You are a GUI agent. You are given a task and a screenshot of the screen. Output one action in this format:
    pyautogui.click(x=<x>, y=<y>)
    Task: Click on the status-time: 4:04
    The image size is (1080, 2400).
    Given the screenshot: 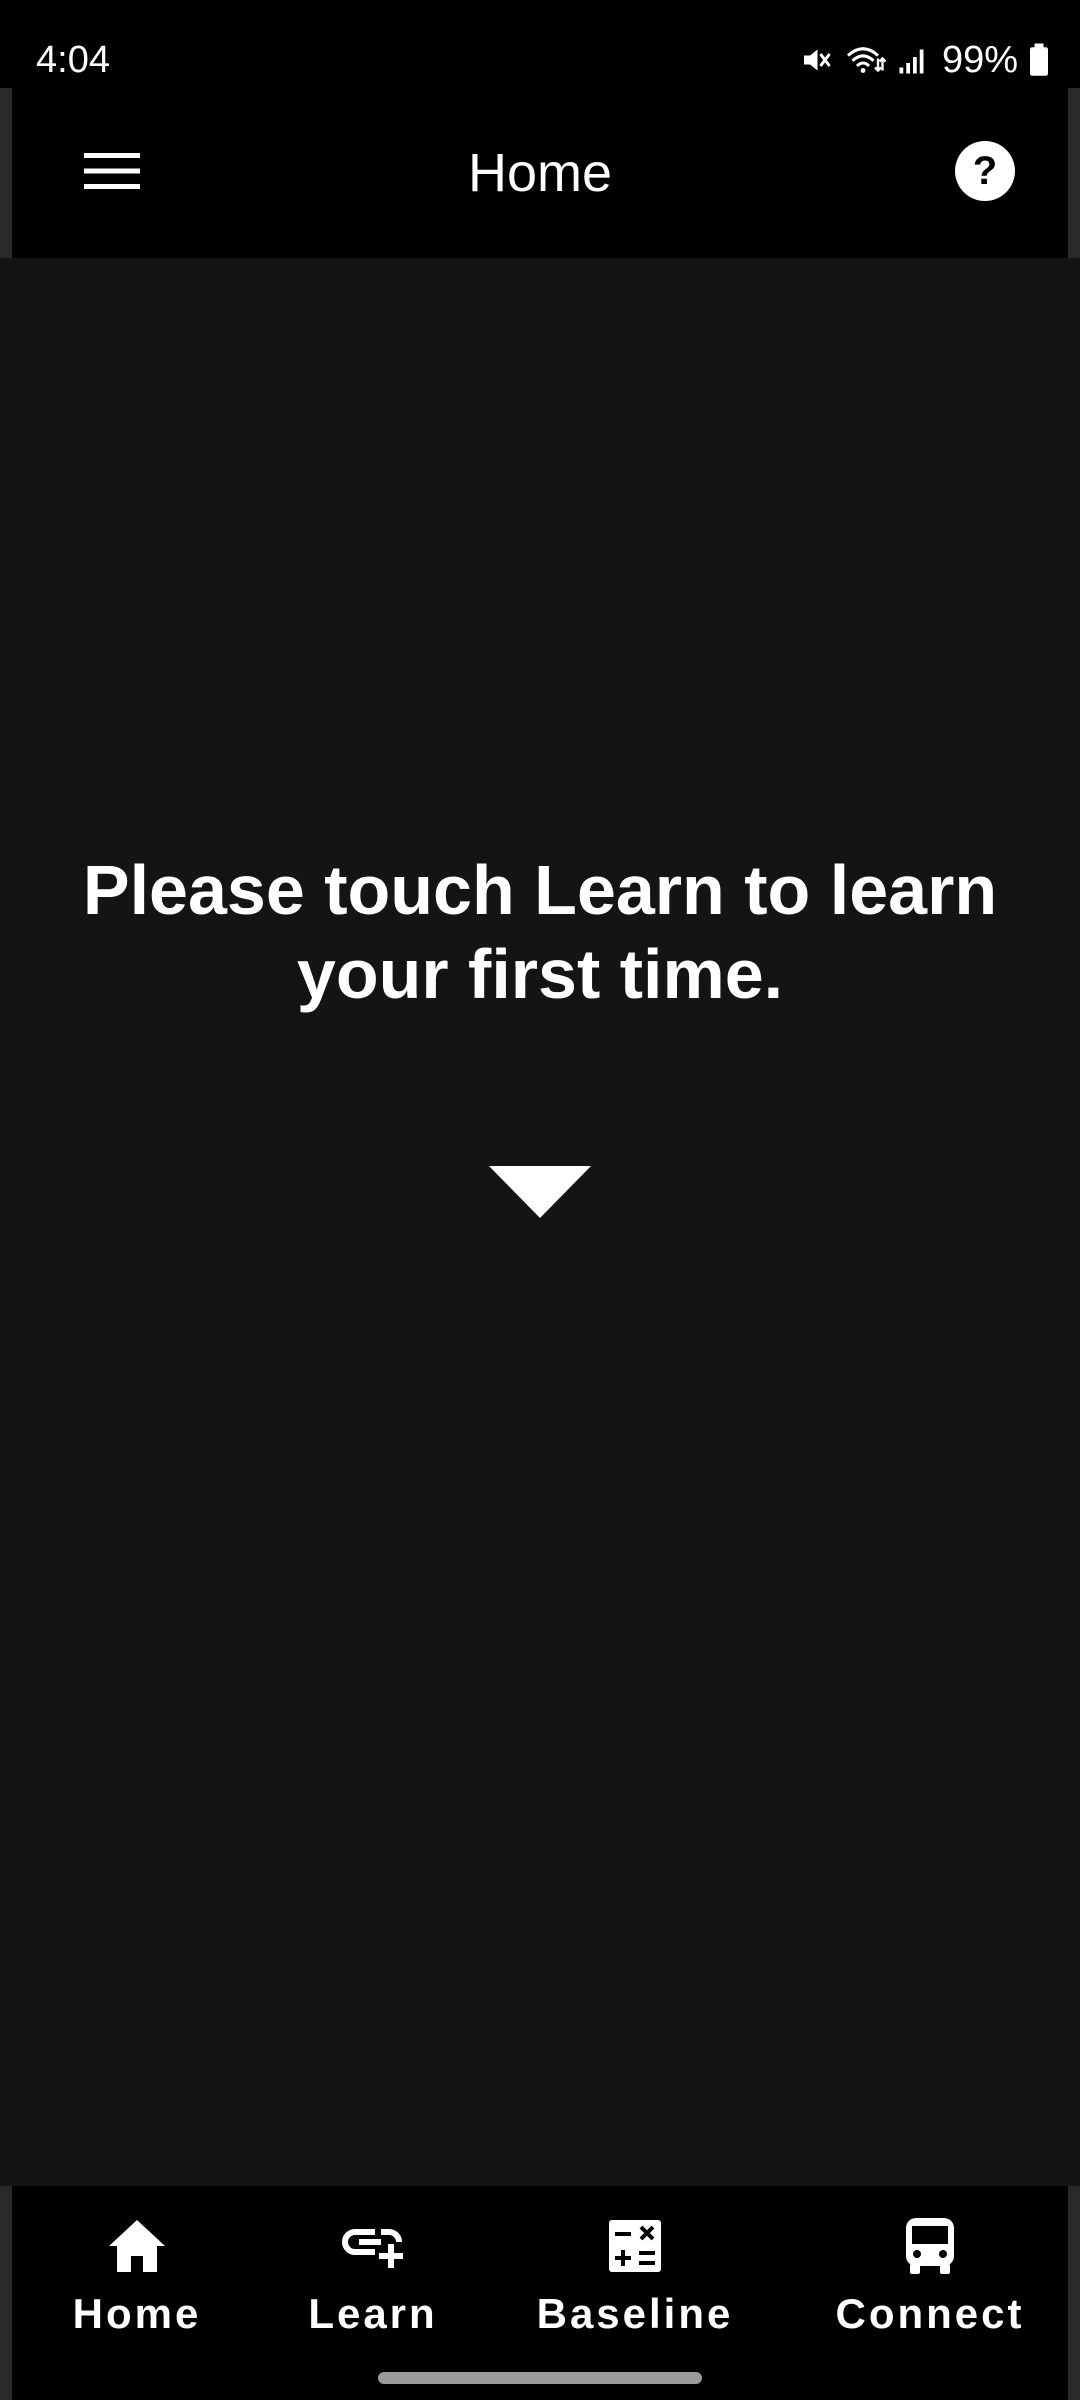 What is the action you would take?
    pyautogui.click(x=73, y=60)
    